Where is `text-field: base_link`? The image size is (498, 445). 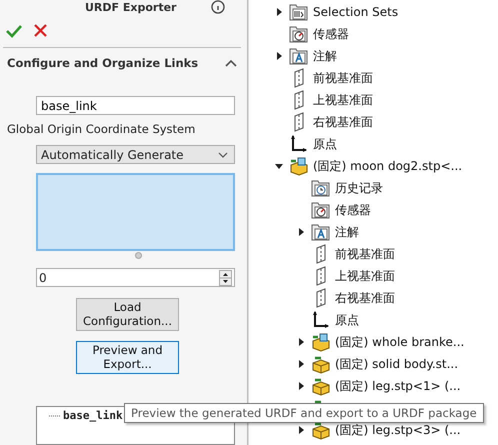
text-field: base_link is located at coordinates (135, 105).